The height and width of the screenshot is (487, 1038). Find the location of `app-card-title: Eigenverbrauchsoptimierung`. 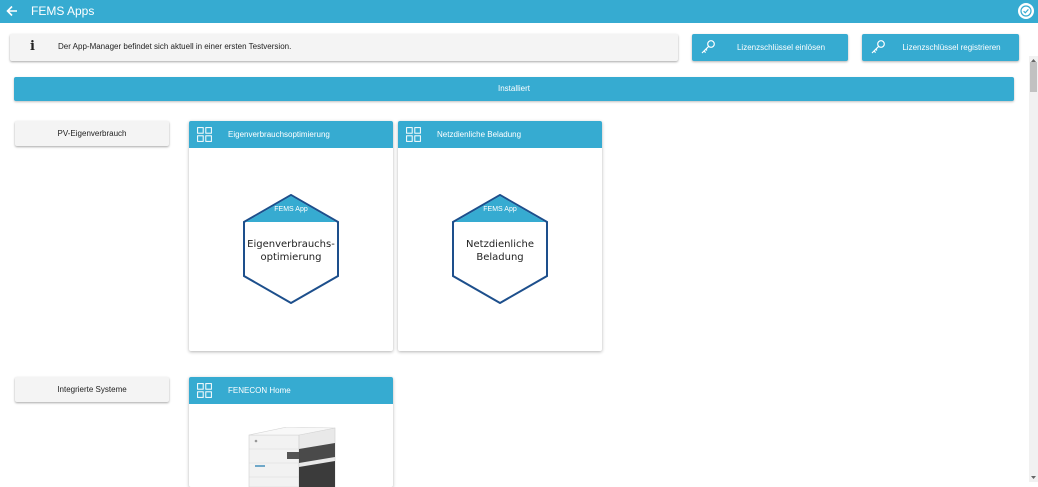

app-card-title: Eigenverbrauchsoptimierung is located at coordinates (279, 134).